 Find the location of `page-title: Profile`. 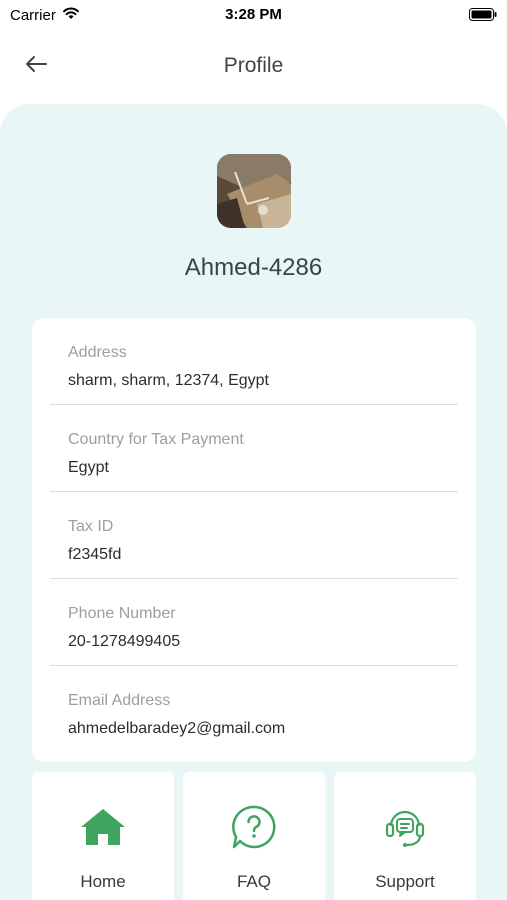

page-title: Profile is located at coordinates (253, 65).